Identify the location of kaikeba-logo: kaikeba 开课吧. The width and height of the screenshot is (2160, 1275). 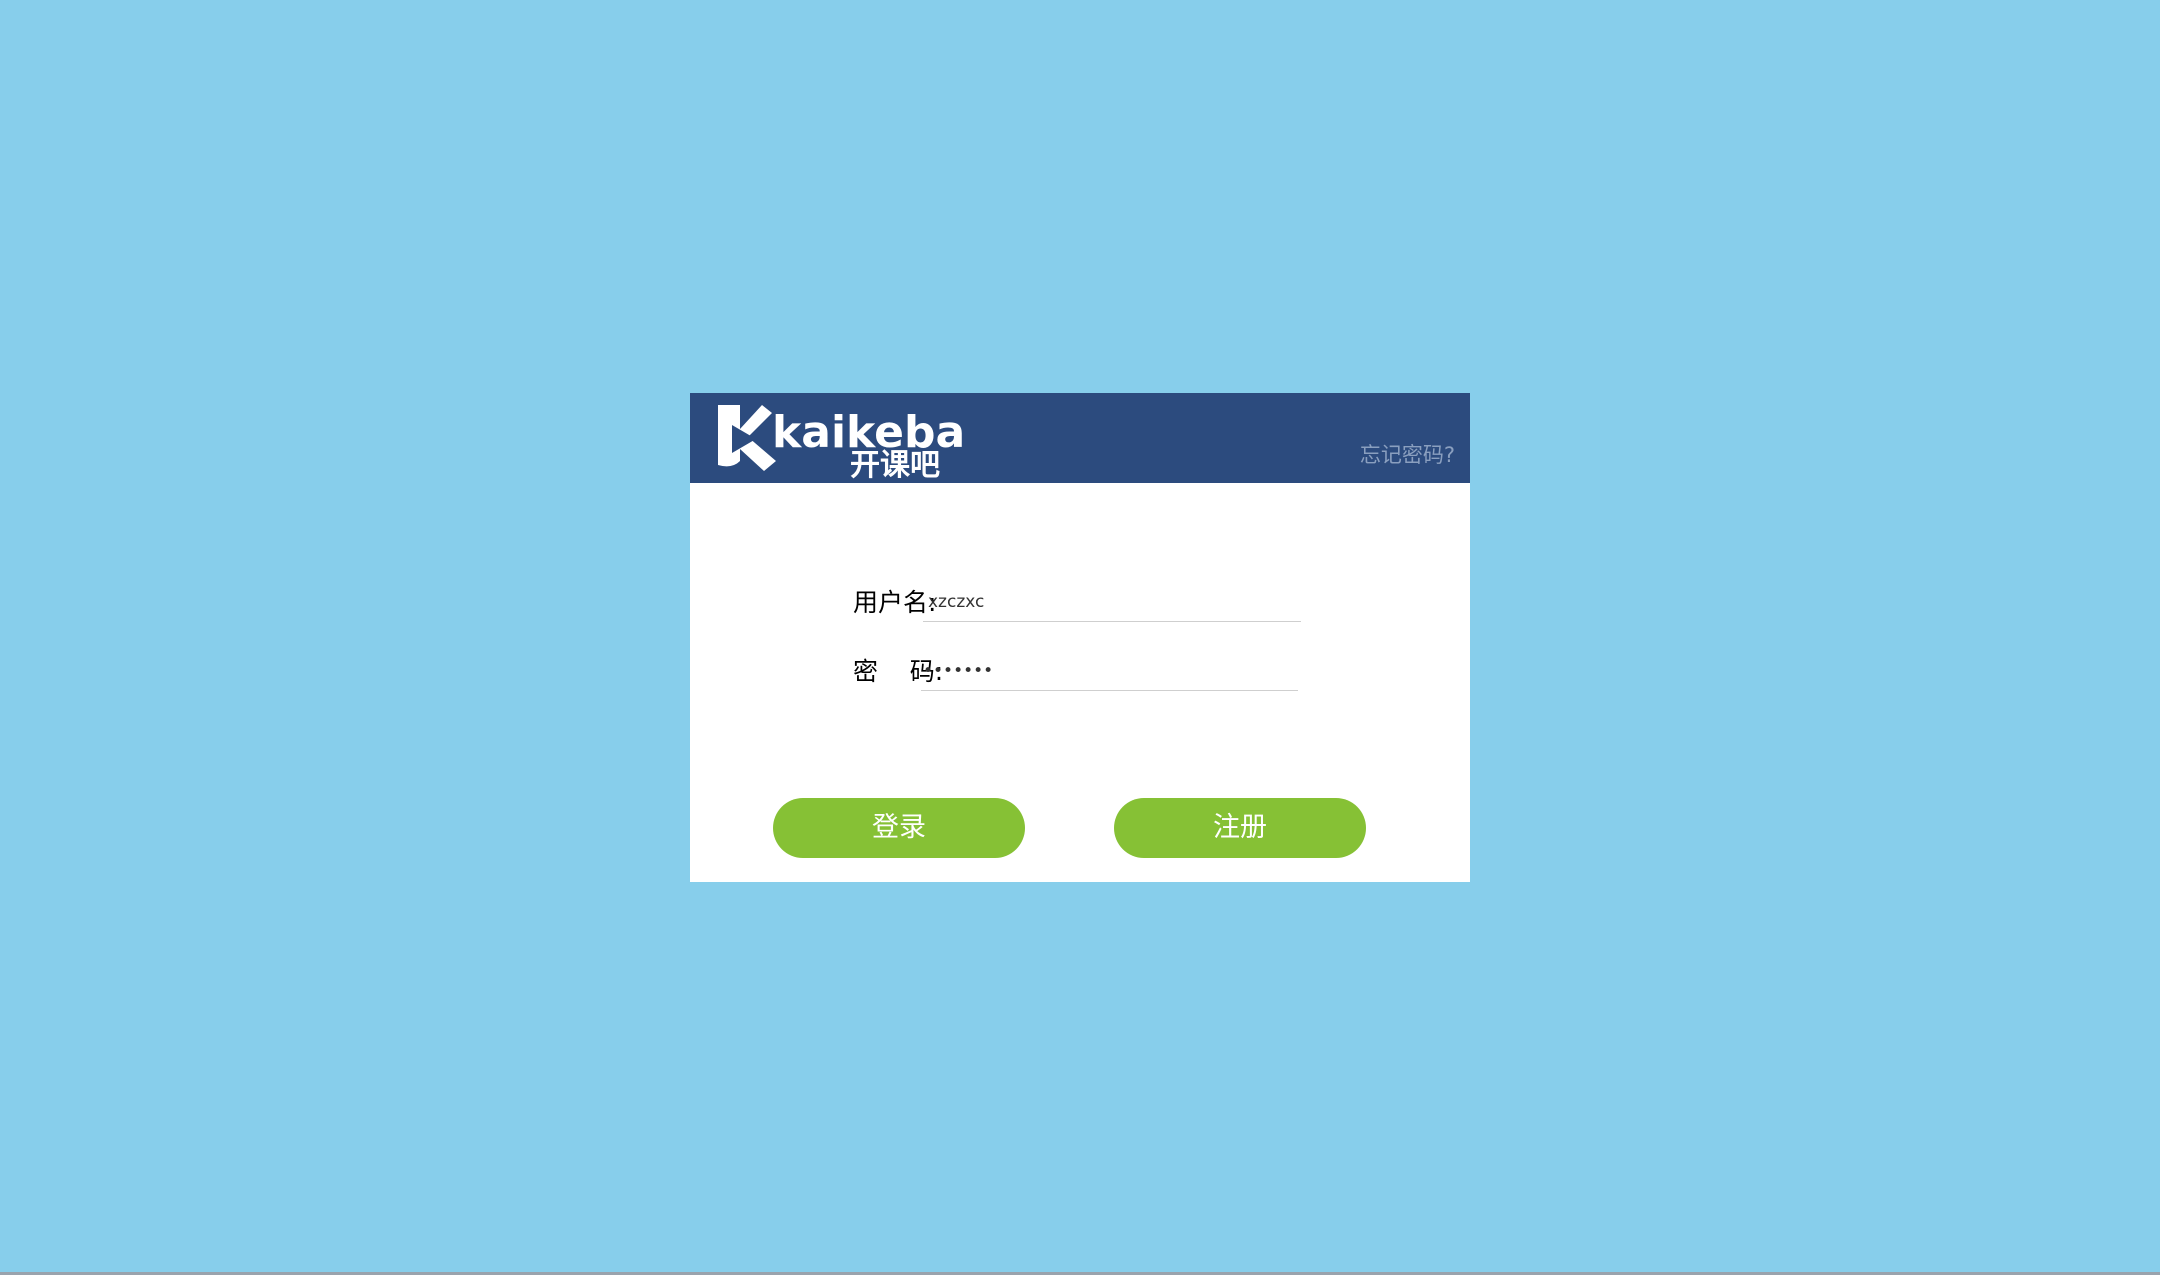
(860, 439).